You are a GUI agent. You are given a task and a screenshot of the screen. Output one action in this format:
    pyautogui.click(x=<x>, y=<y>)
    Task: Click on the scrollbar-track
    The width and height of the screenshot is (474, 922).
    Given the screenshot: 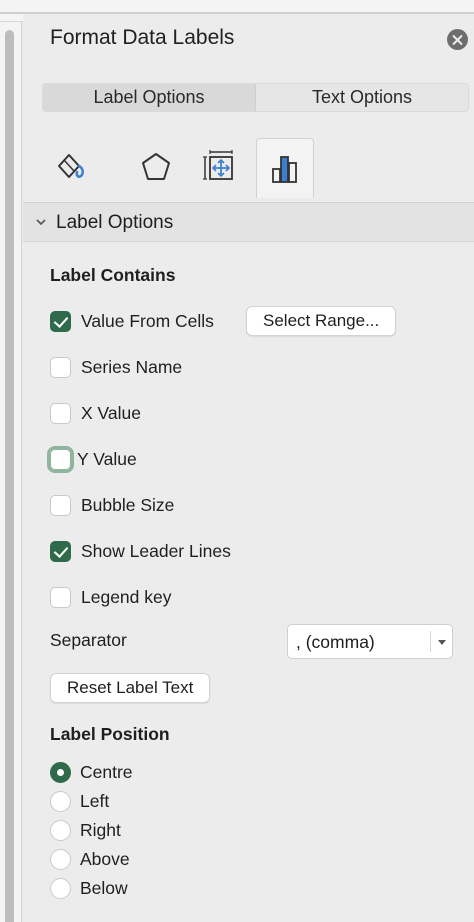 What is the action you would take?
    pyautogui.click(x=11, y=472)
    